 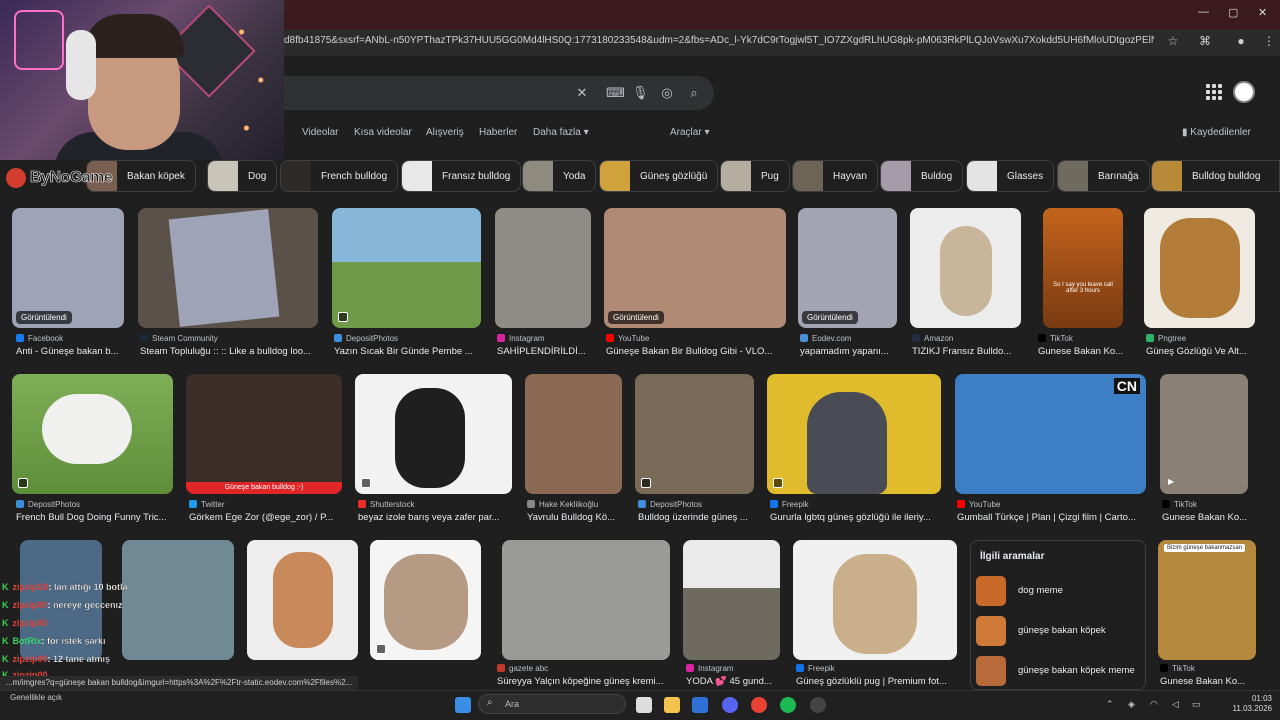 I want to click on menu-kebab-icon: ⋮, so click(x=1269, y=41).